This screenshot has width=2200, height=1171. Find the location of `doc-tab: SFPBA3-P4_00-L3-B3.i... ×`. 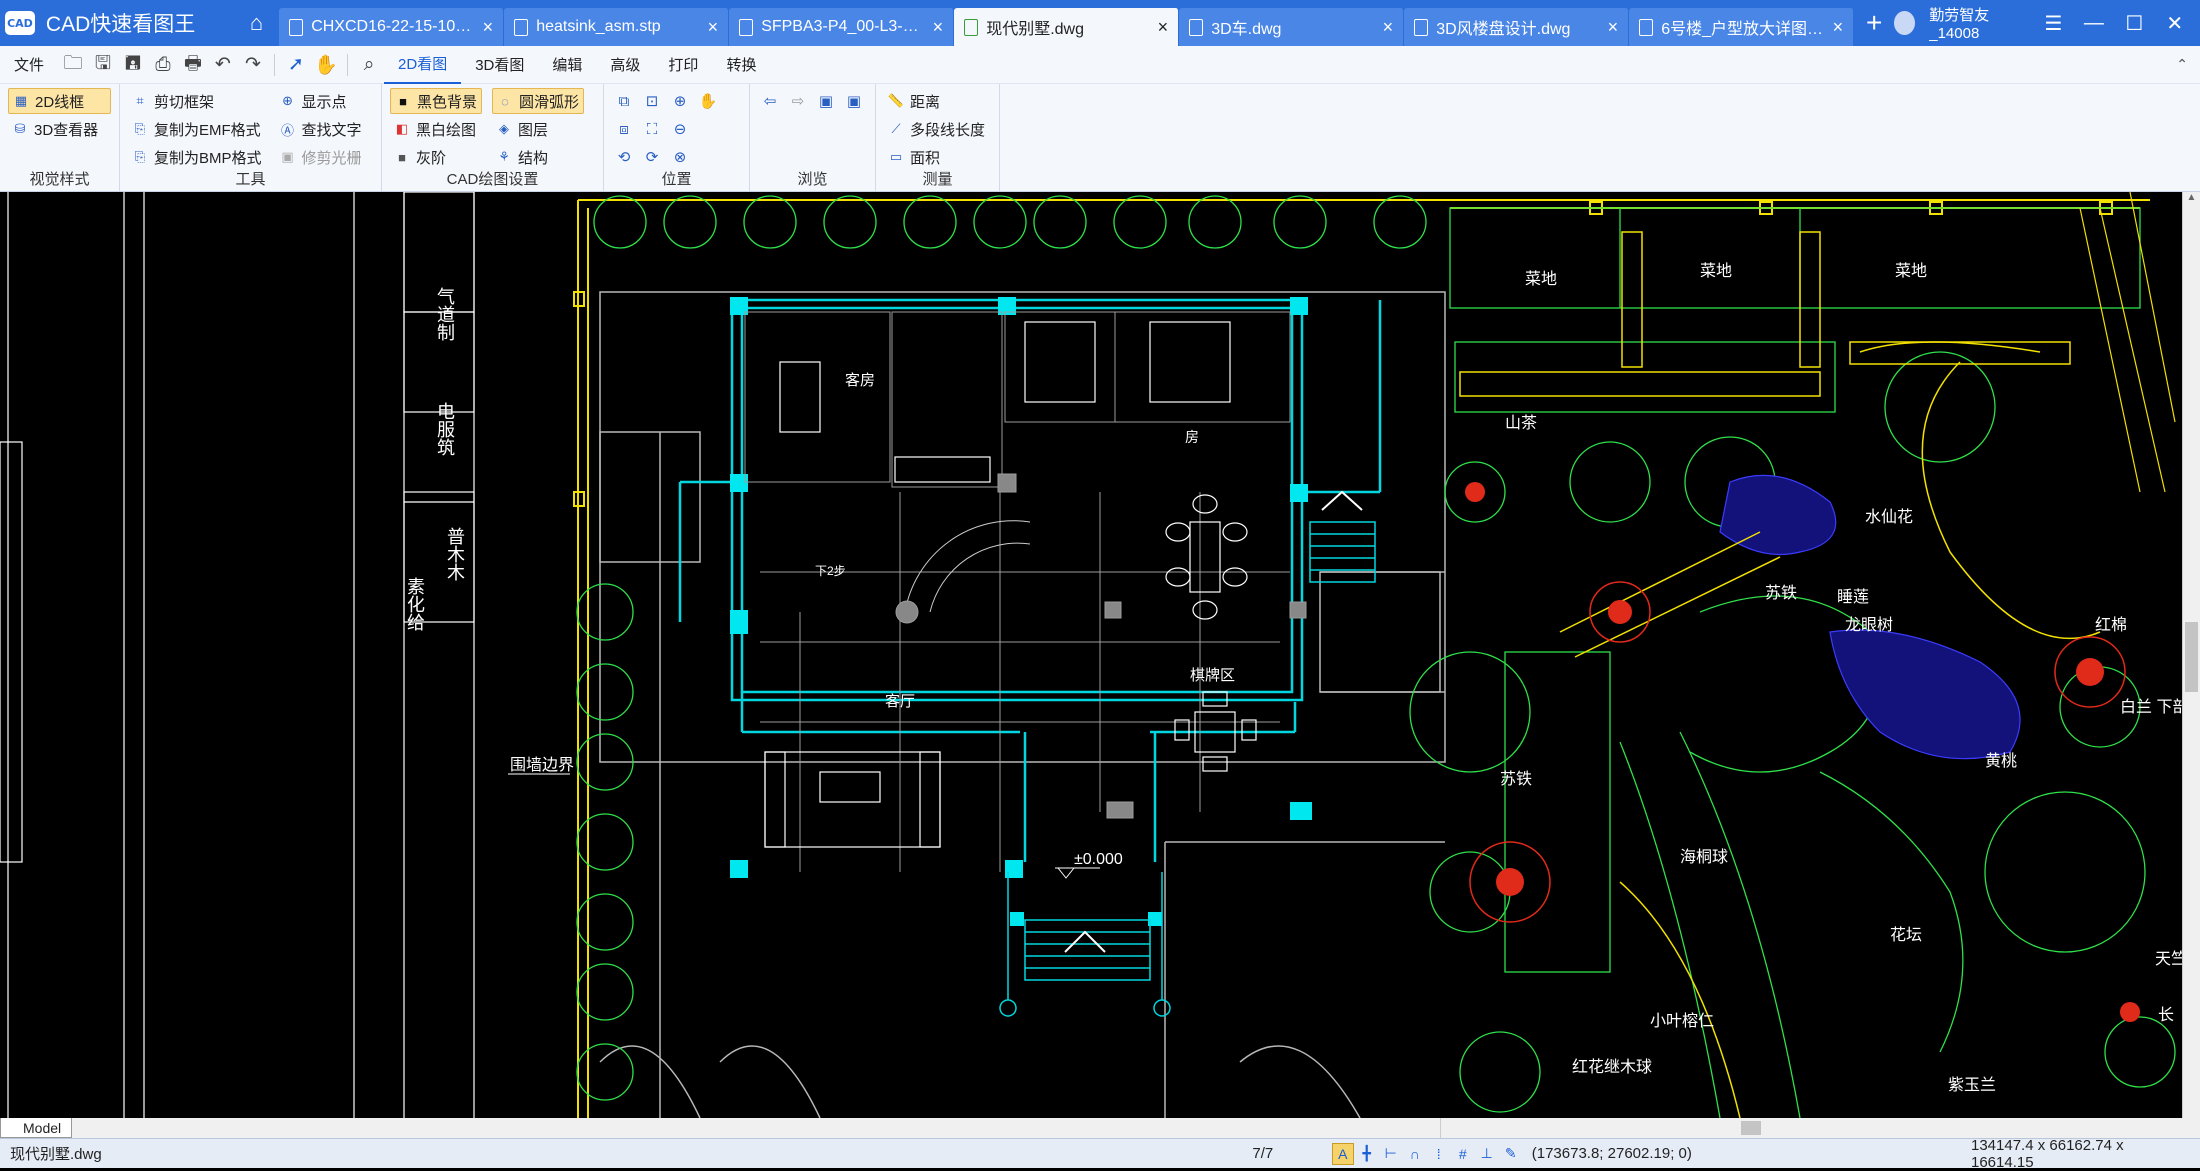

doc-tab: SFPBA3-P4_00-L3-B3.i... × is located at coordinates (842, 27).